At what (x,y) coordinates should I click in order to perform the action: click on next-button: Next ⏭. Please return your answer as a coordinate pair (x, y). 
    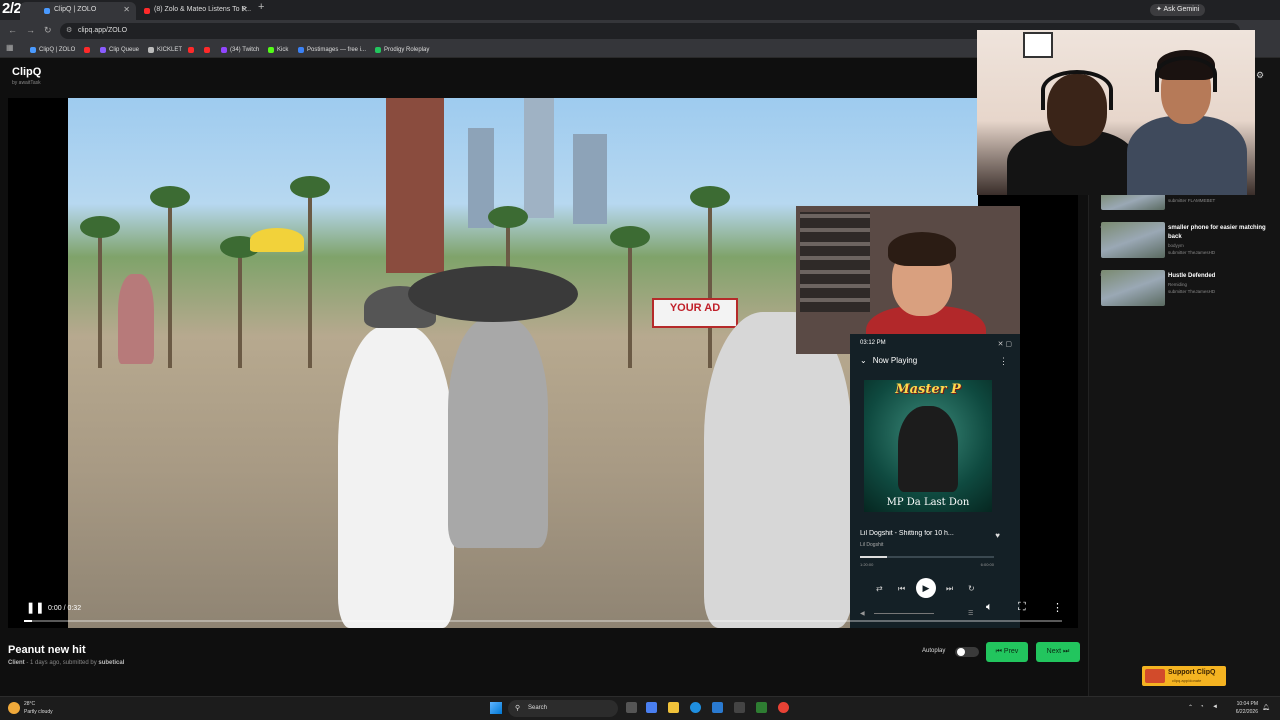
    Looking at the image, I should click on (1058, 652).